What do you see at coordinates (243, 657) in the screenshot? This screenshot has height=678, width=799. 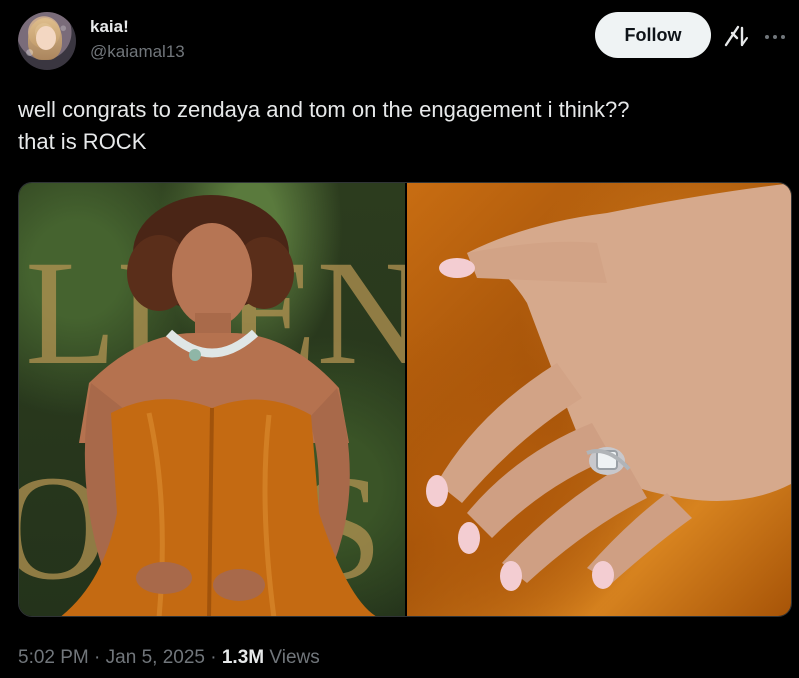 I see `views-count: 1.3M` at bounding box center [243, 657].